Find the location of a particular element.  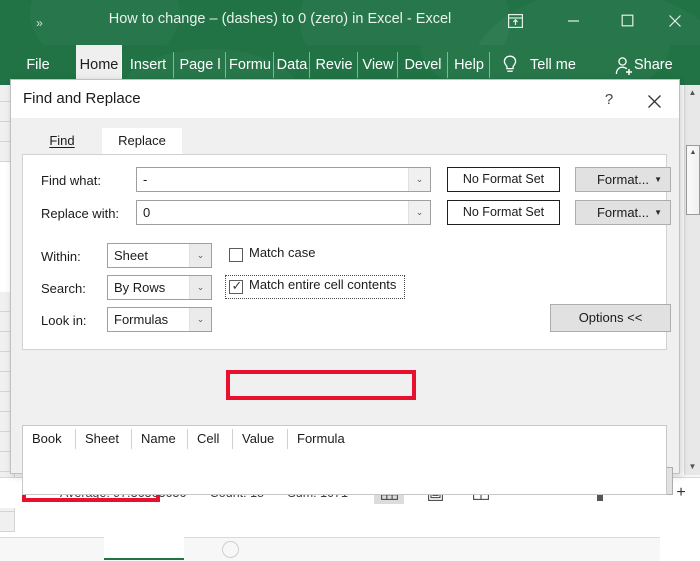

maximize-icon is located at coordinates (627, 22).